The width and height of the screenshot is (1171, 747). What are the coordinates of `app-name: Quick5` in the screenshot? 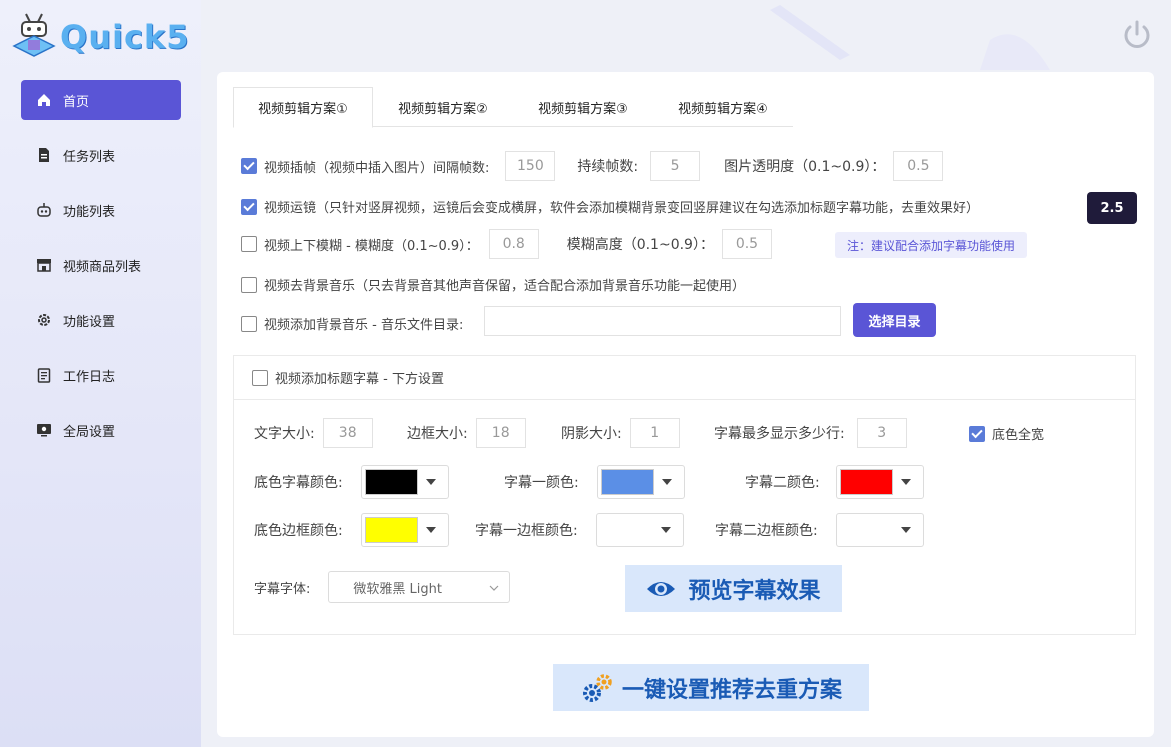 It's located at (125, 37).